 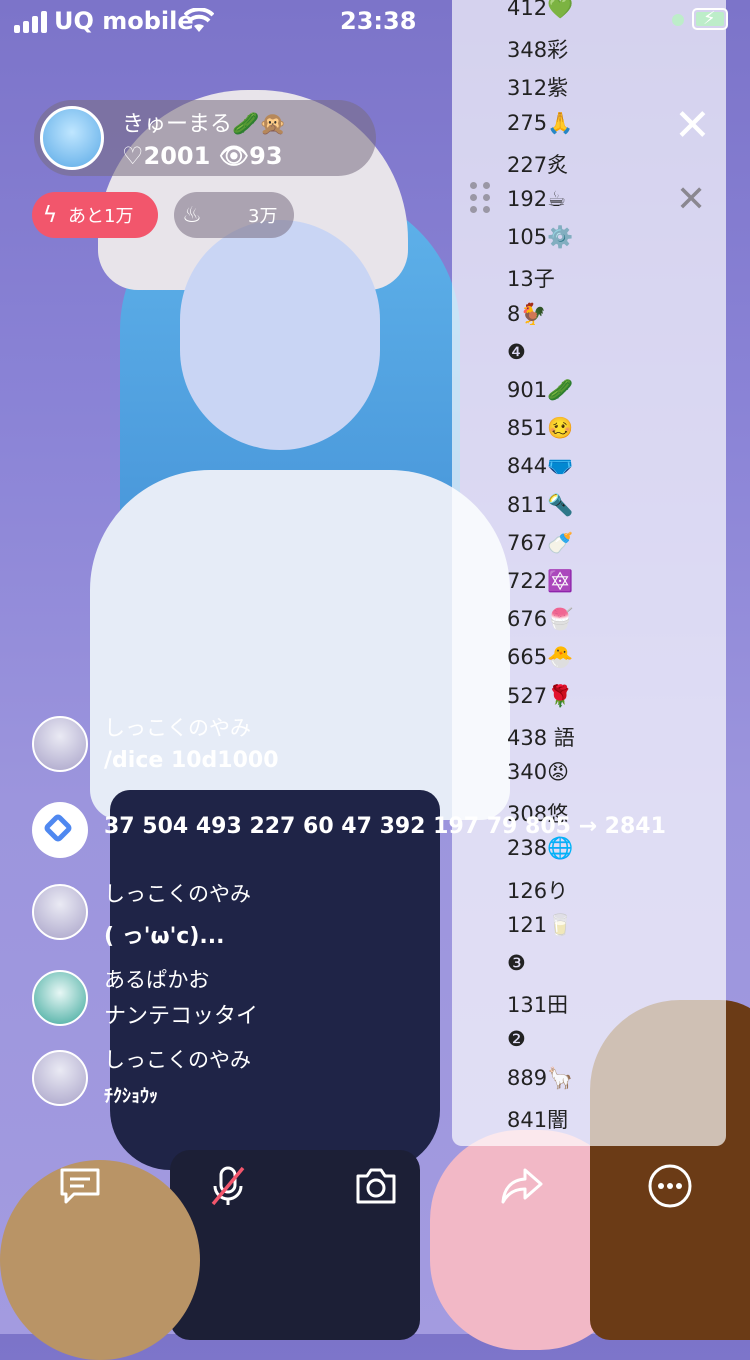 What do you see at coordinates (538, 164) in the screenshot?
I see `ranking-item: 227炙` at bounding box center [538, 164].